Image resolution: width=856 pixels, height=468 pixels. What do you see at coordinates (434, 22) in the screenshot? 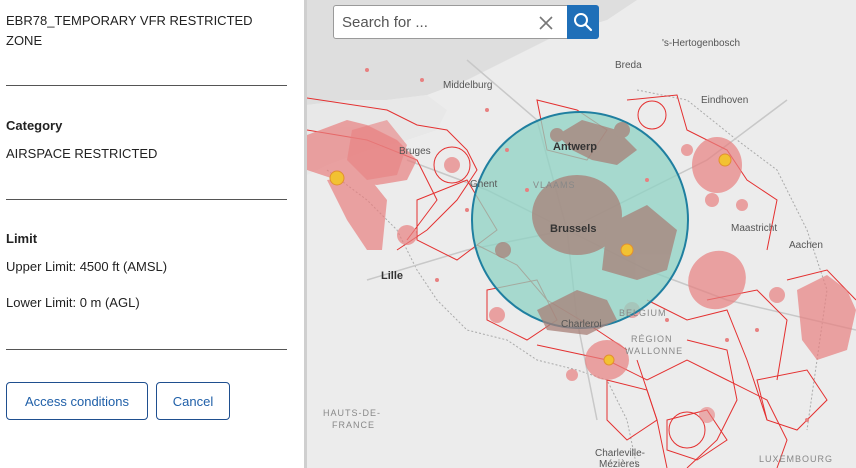
I see `search-input` at bounding box center [434, 22].